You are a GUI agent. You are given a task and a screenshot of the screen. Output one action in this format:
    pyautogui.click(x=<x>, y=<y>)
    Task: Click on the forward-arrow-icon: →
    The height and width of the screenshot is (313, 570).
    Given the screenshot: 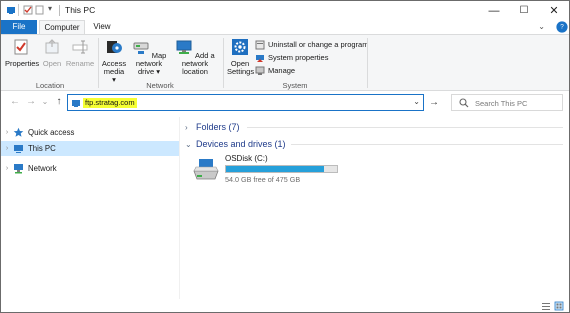 What is the action you would take?
    pyautogui.click(x=31, y=101)
    